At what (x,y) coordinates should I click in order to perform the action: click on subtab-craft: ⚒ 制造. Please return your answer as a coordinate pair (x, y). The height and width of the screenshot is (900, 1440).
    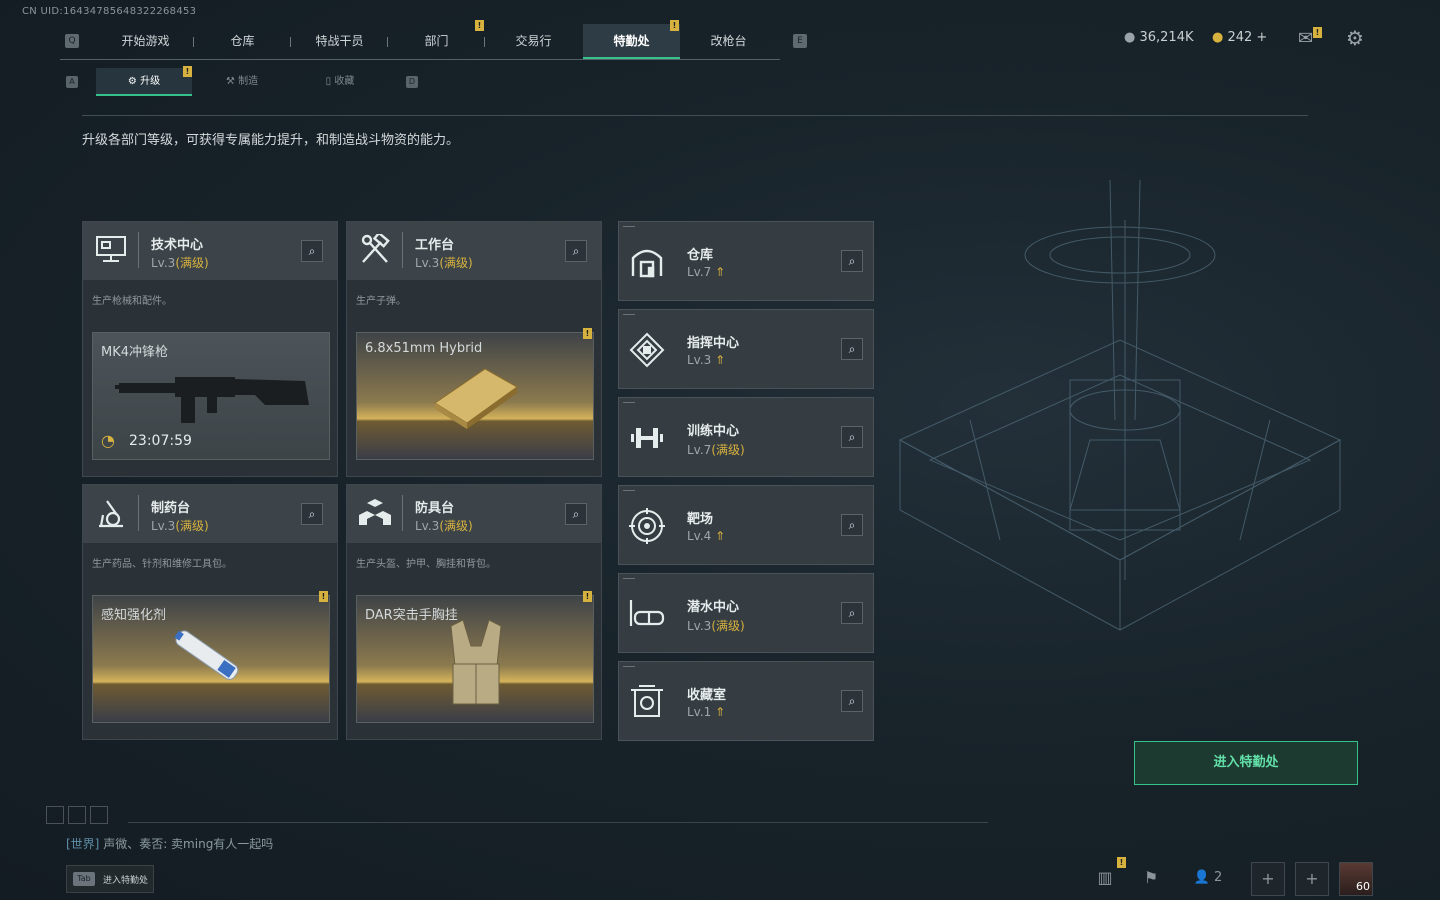
    Looking at the image, I should click on (242, 82).